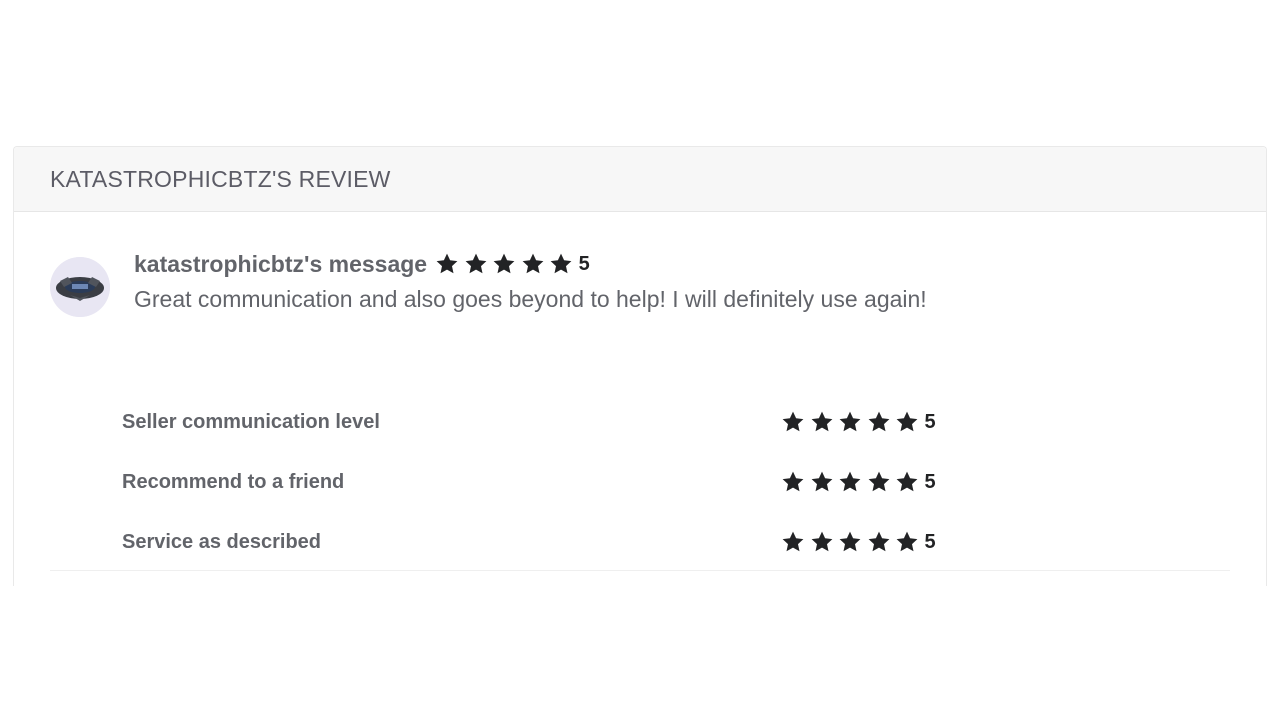 This screenshot has width=1280, height=720. I want to click on overall-star-rating, so click(506, 264).